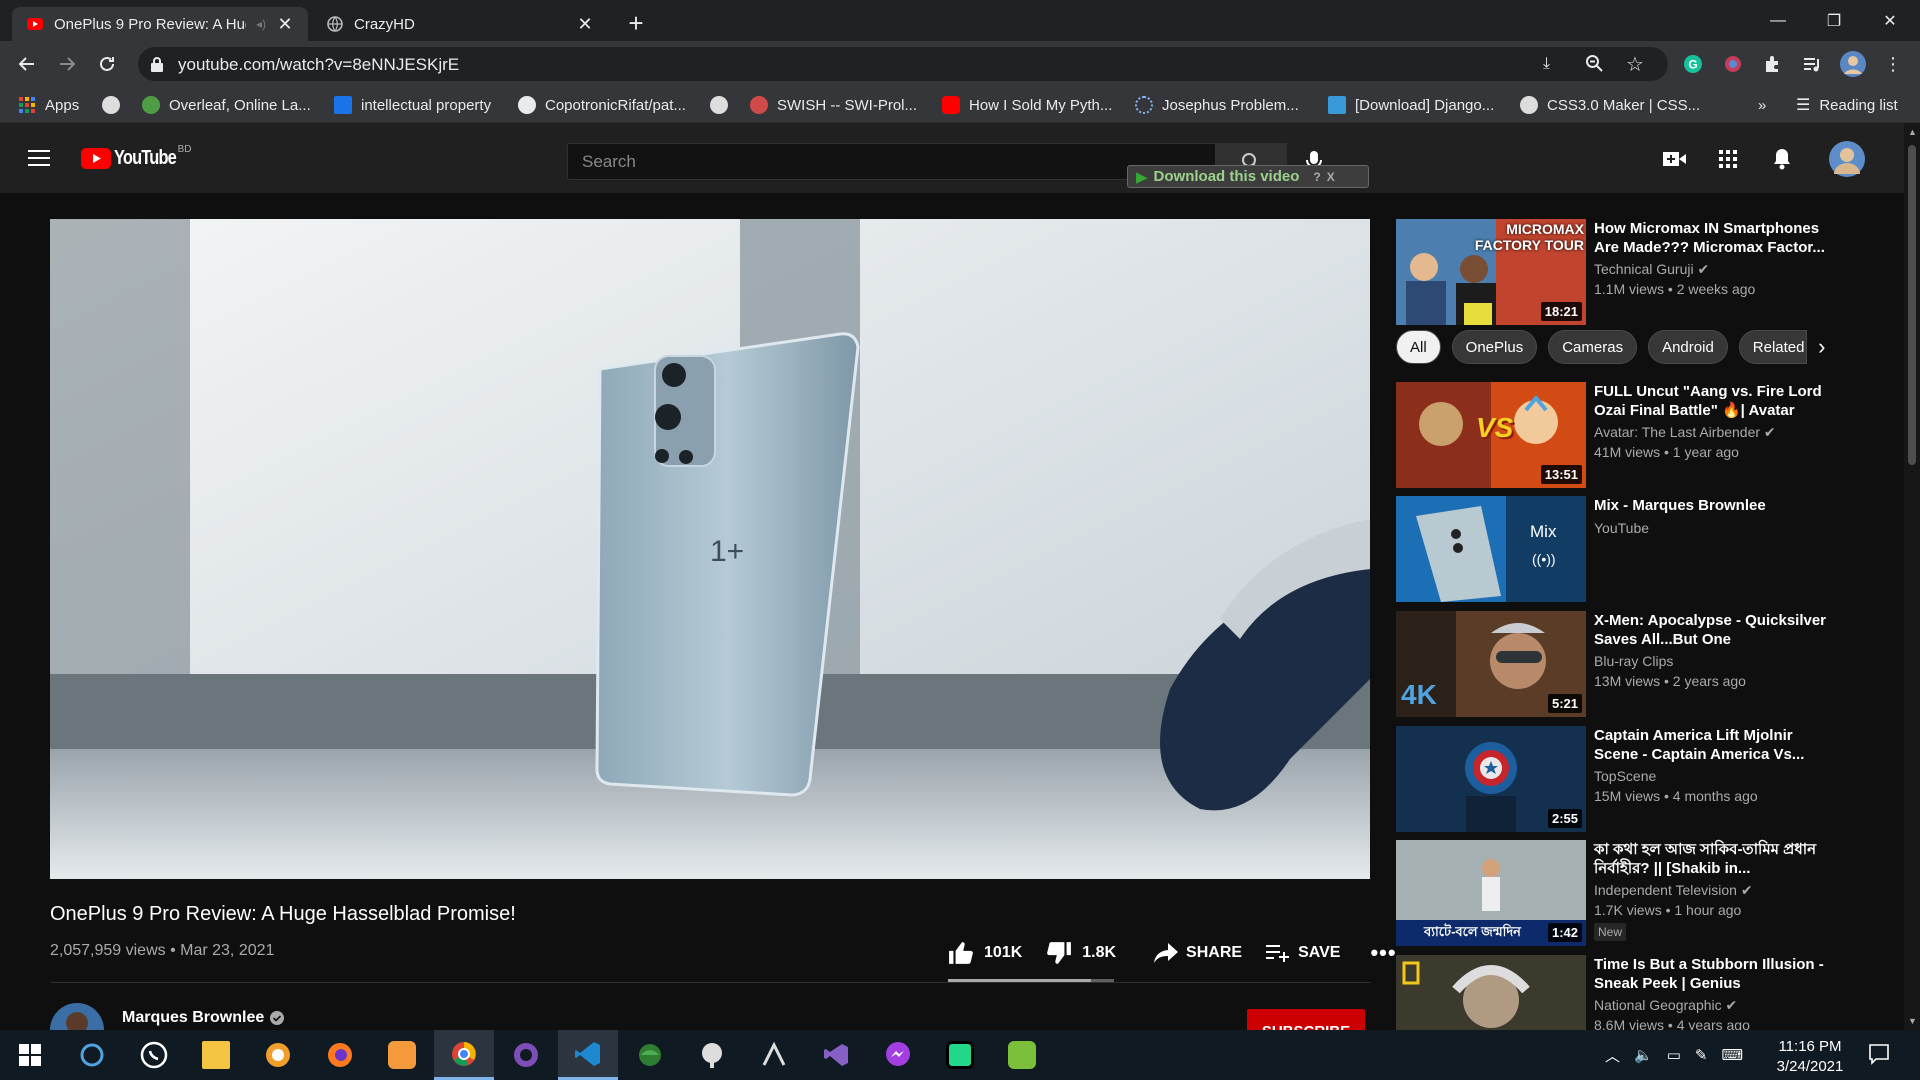 The height and width of the screenshot is (1080, 1920). What do you see at coordinates (278, 1055) in the screenshot?
I see `tor-icon` at bounding box center [278, 1055].